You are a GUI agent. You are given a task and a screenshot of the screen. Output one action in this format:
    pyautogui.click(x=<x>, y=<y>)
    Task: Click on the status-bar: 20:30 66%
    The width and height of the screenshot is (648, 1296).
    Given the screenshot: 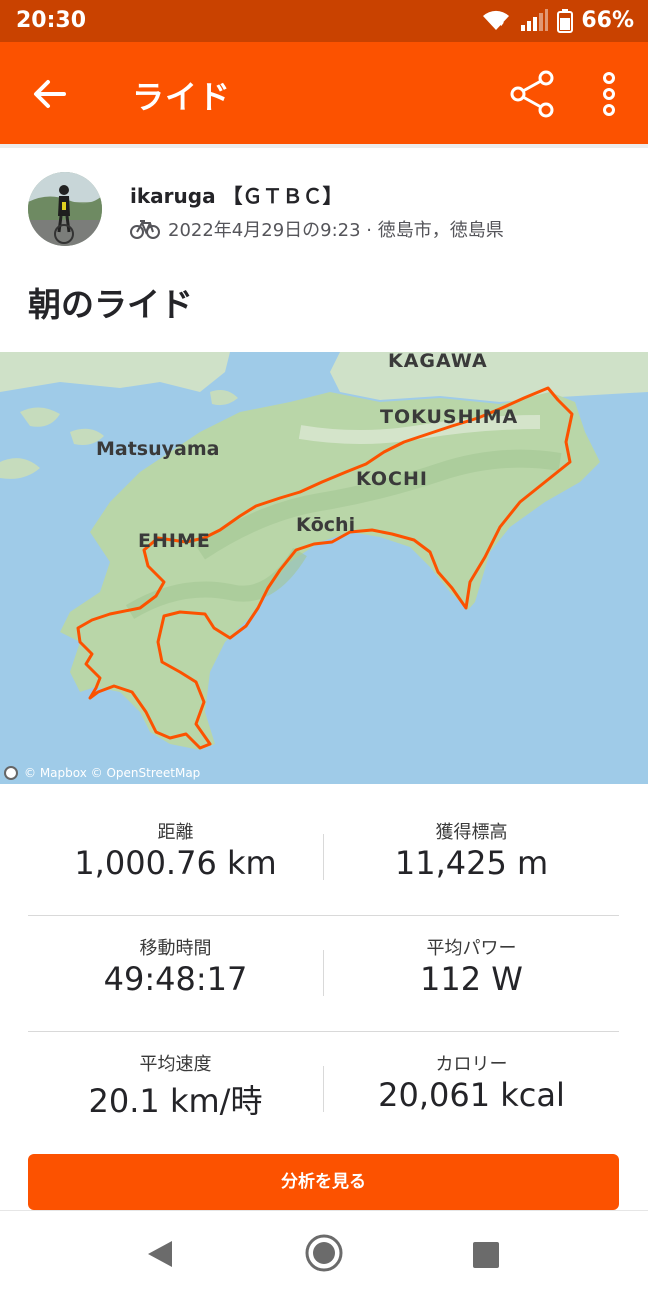 What is the action you would take?
    pyautogui.click(x=324, y=21)
    